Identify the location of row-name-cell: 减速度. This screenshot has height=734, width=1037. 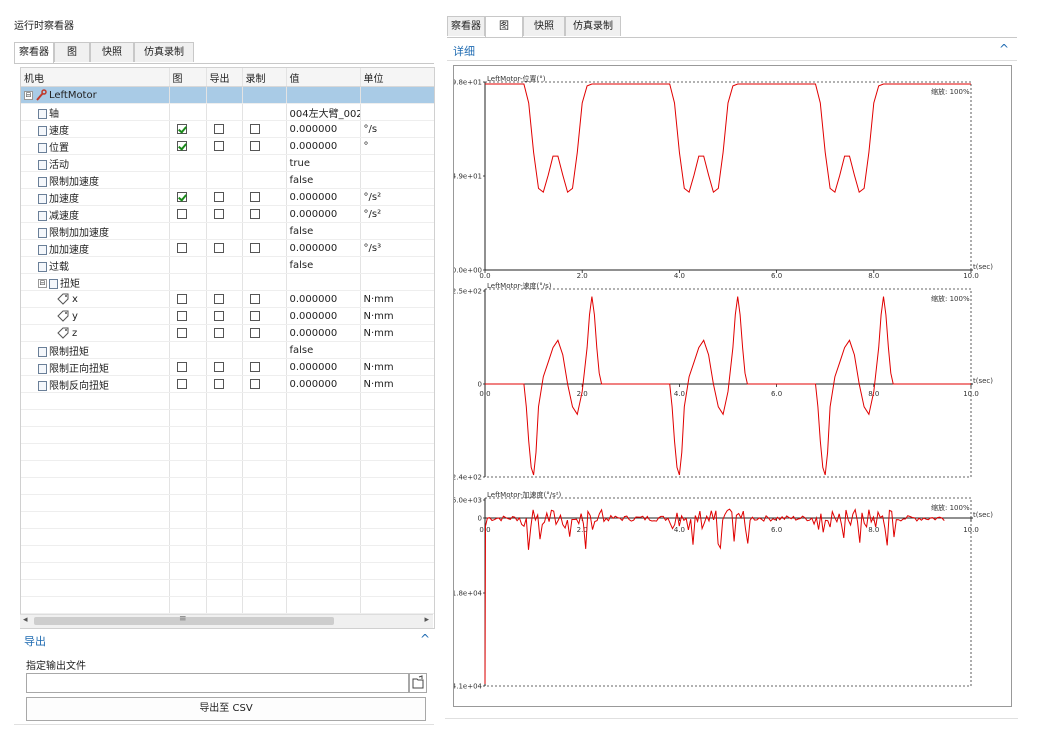
(95, 214).